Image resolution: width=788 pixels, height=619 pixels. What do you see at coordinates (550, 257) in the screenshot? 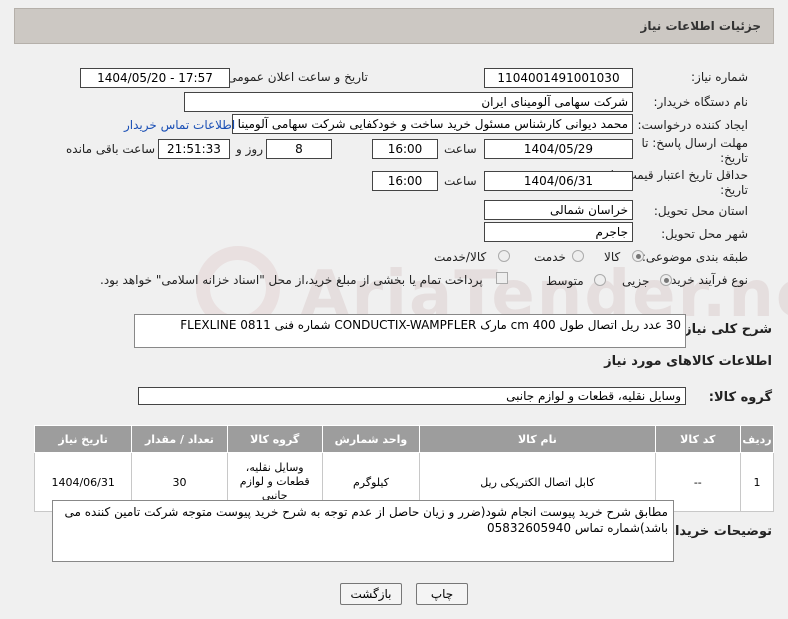
I see `category-option-service: خدمت` at bounding box center [550, 257].